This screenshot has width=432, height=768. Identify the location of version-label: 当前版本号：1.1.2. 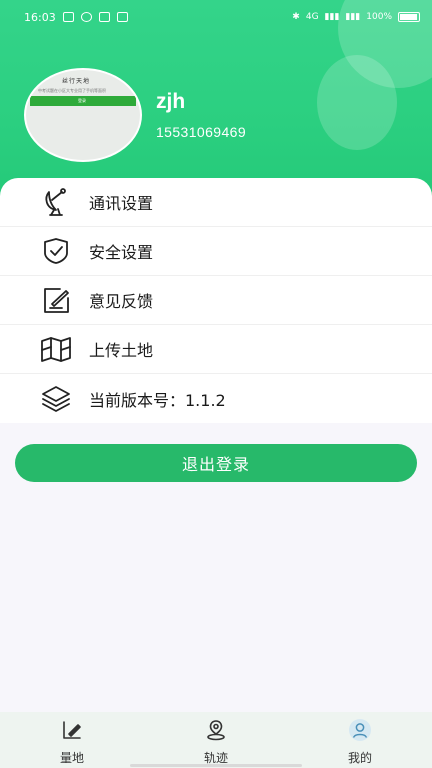
(157, 400).